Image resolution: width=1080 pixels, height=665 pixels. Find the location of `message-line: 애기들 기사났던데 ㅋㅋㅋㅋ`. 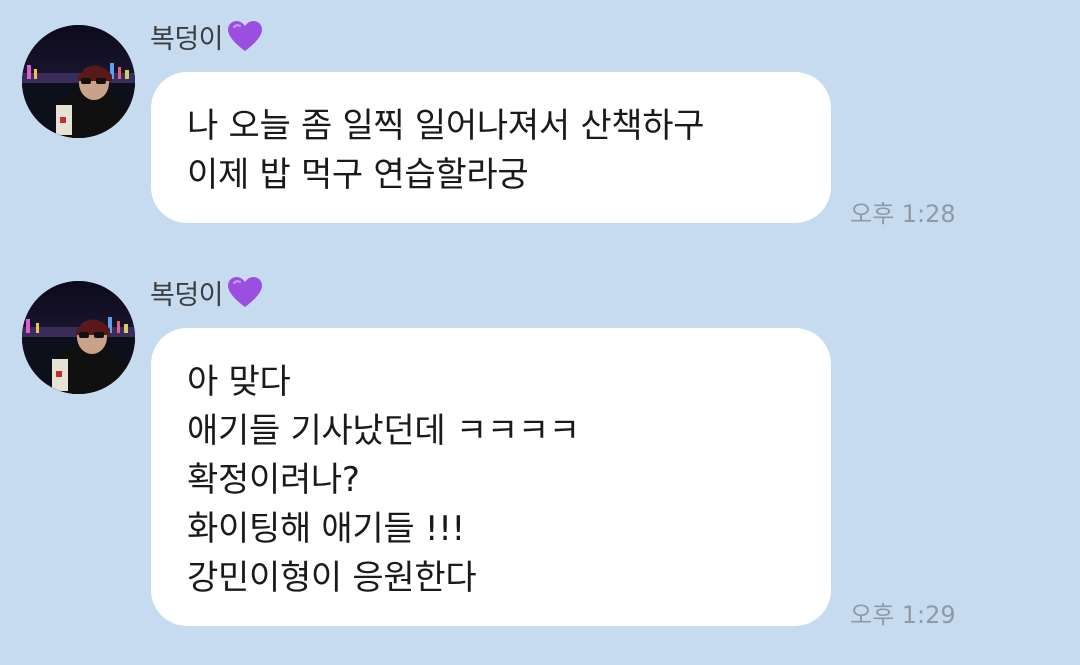

message-line: 애기들 기사났던데 ㅋㅋㅋㅋ is located at coordinates (383, 431).